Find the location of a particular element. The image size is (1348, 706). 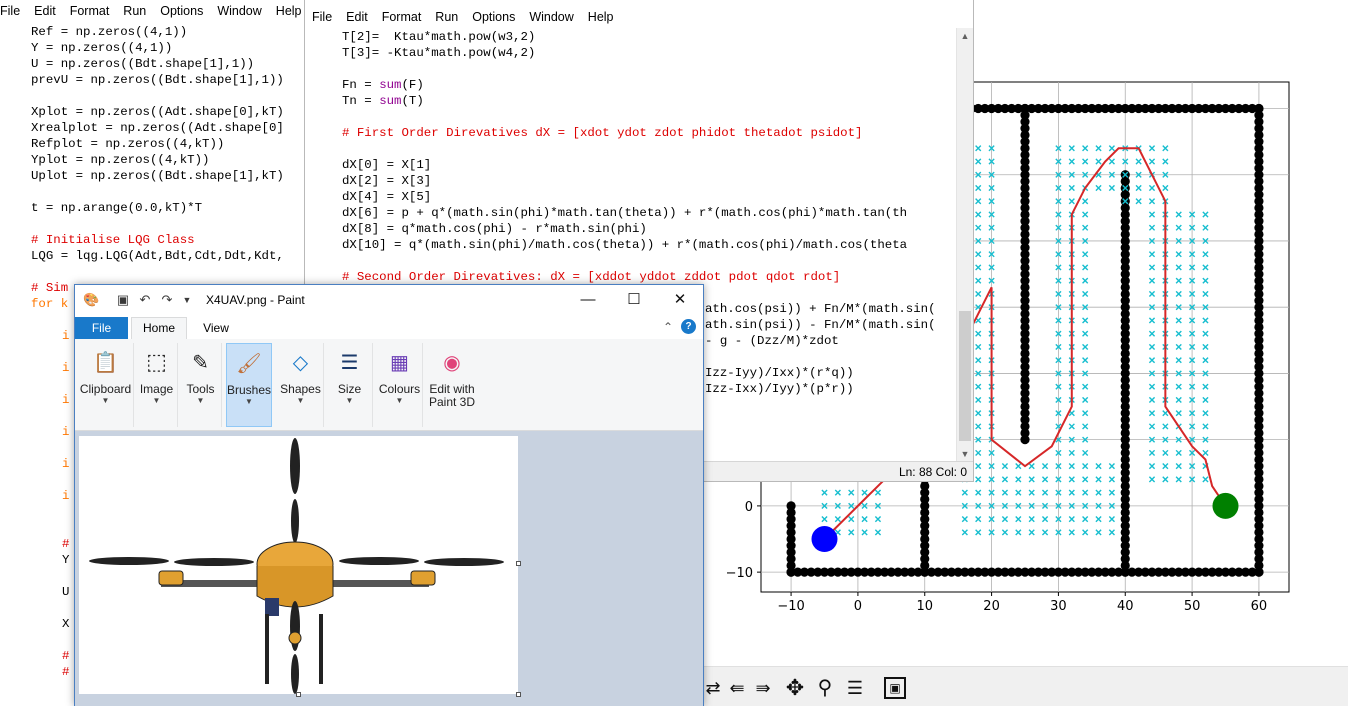

ribbon-tabs: File Home View ⌃ ? is located at coordinates (389, 327).